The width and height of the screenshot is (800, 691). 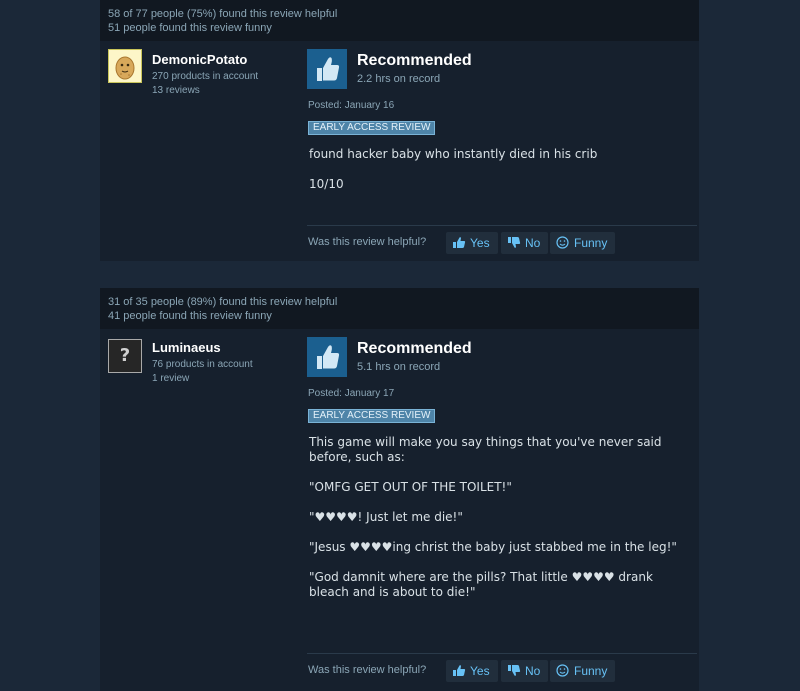 I want to click on author-products: 76 products in account, so click(x=202, y=365).